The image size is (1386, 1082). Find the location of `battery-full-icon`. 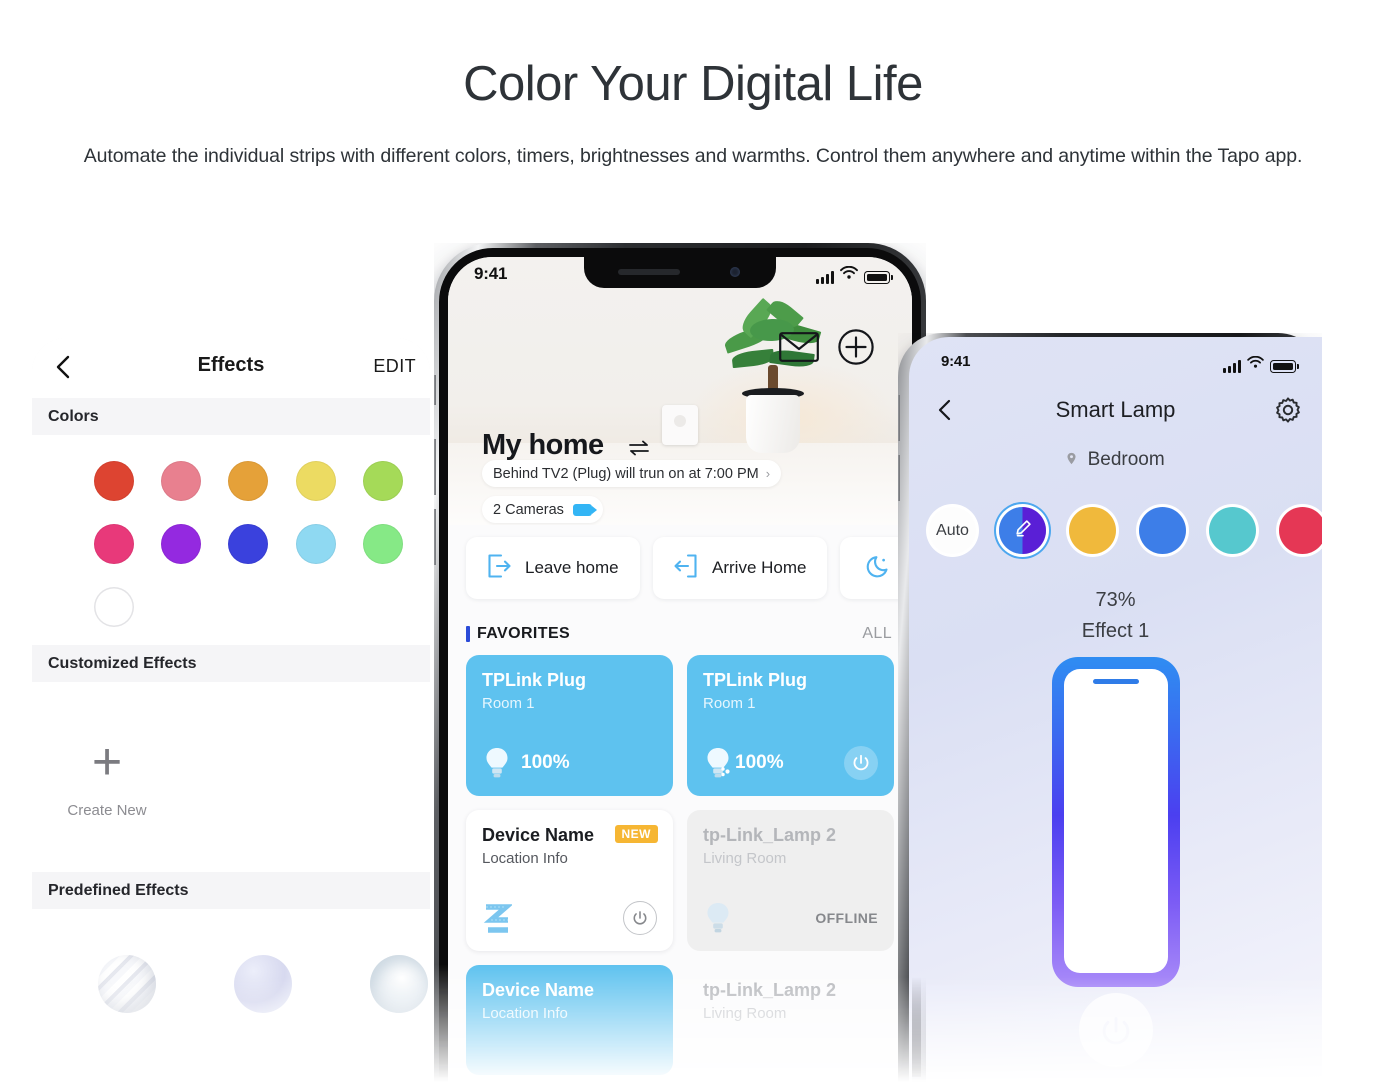

battery-full-icon is located at coordinates (878, 277).